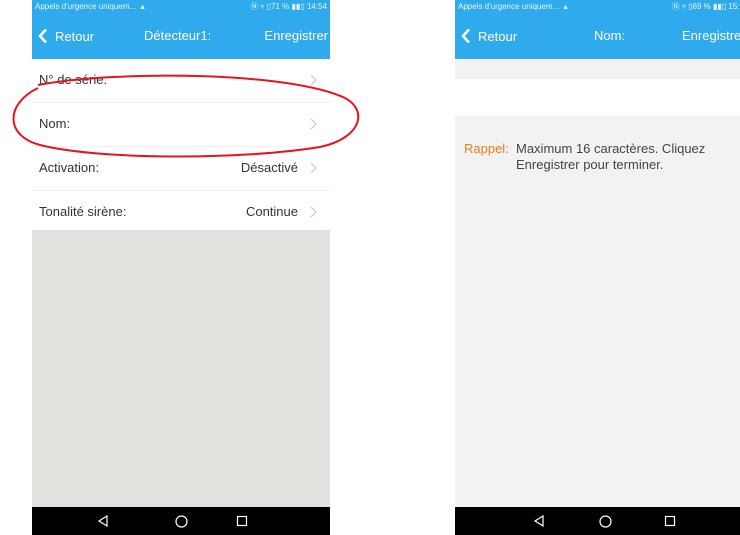 The height and width of the screenshot is (535, 740). Describe the element at coordinates (597, 97) in the screenshot. I see `name-input` at that location.